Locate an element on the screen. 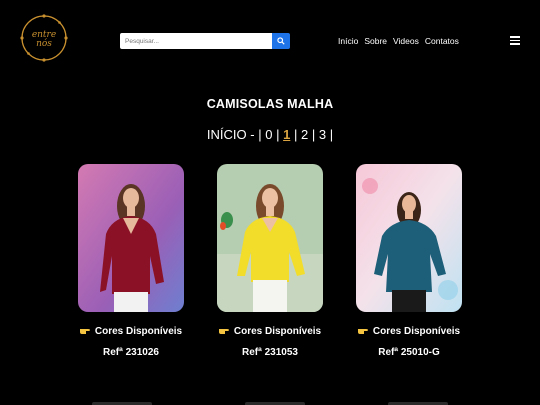 The height and width of the screenshot is (405, 540). product-card: Cores Disponíveis Refª 25010-G is located at coordinates (409, 261).